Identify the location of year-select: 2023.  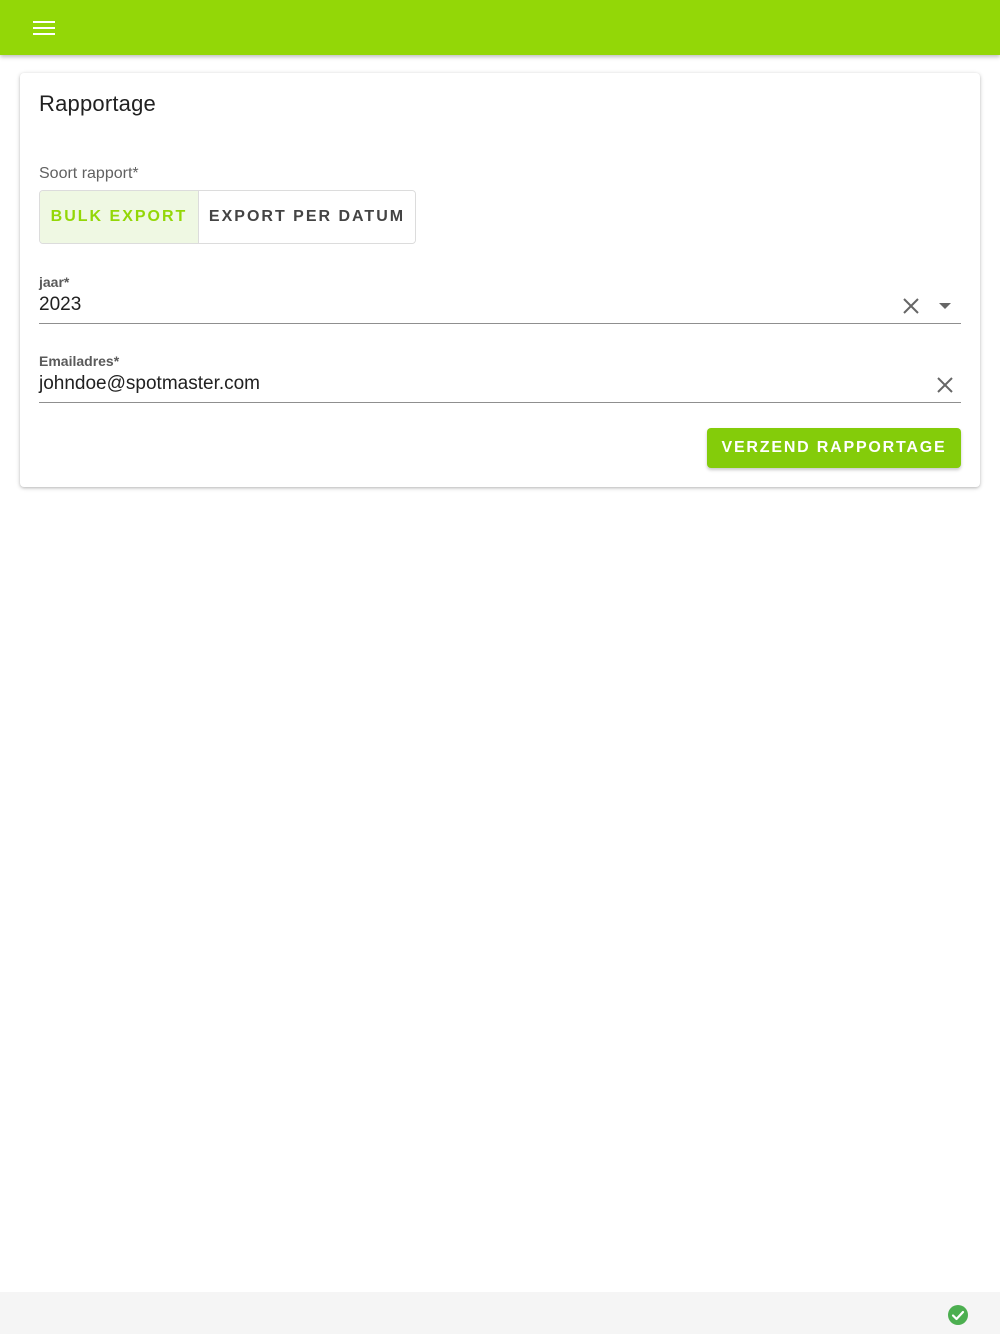
(500, 307).